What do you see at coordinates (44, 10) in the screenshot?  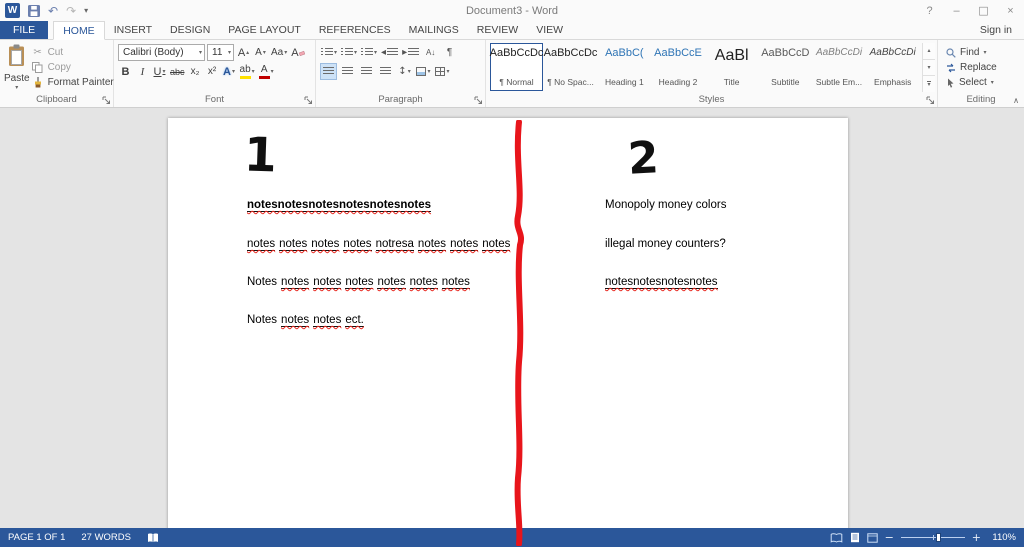 I see `quick-access-toolbar: W ↶ ↷ ▾` at bounding box center [44, 10].